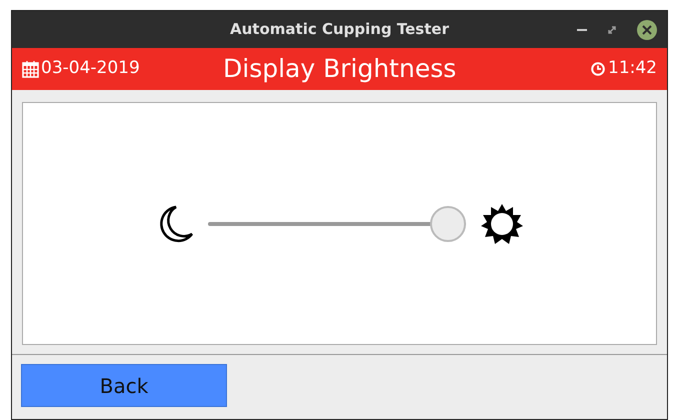  What do you see at coordinates (612, 30) in the screenshot?
I see `restore-icon` at bounding box center [612, 30].